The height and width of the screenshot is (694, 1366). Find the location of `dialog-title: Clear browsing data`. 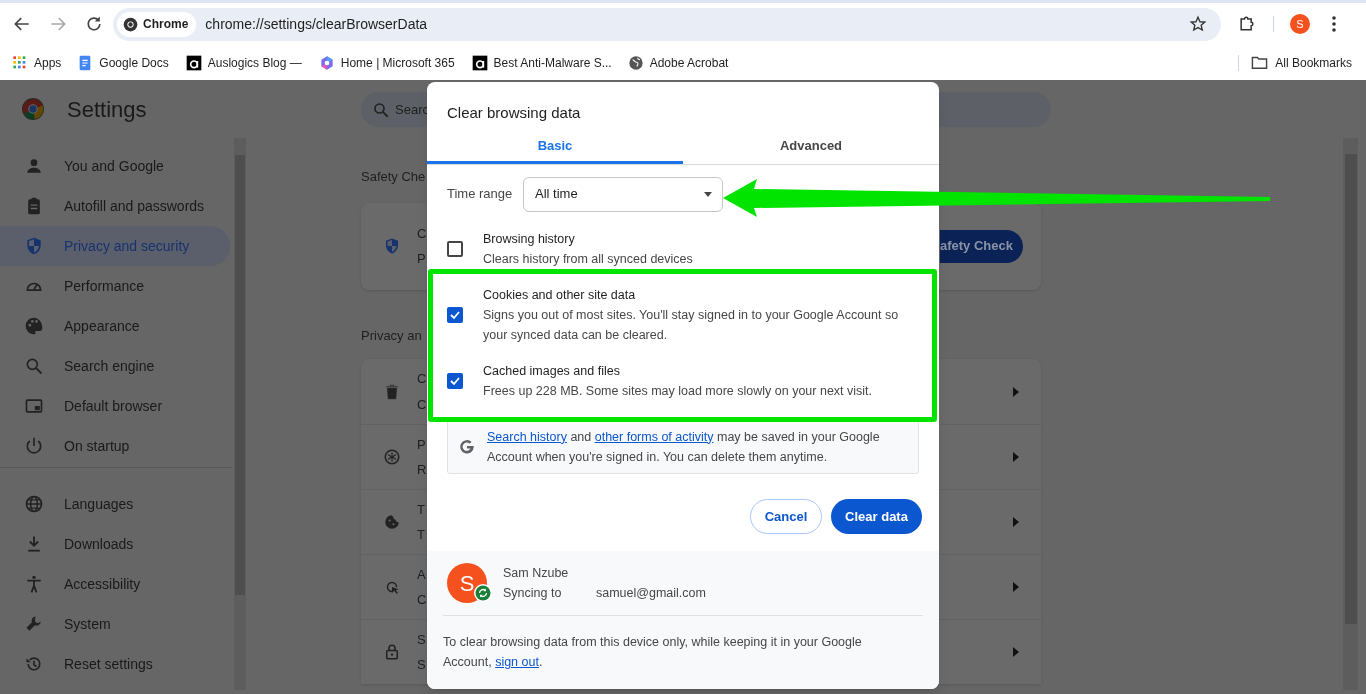

dialog-title: Clear browsing data is located at coordinates (514, 112).